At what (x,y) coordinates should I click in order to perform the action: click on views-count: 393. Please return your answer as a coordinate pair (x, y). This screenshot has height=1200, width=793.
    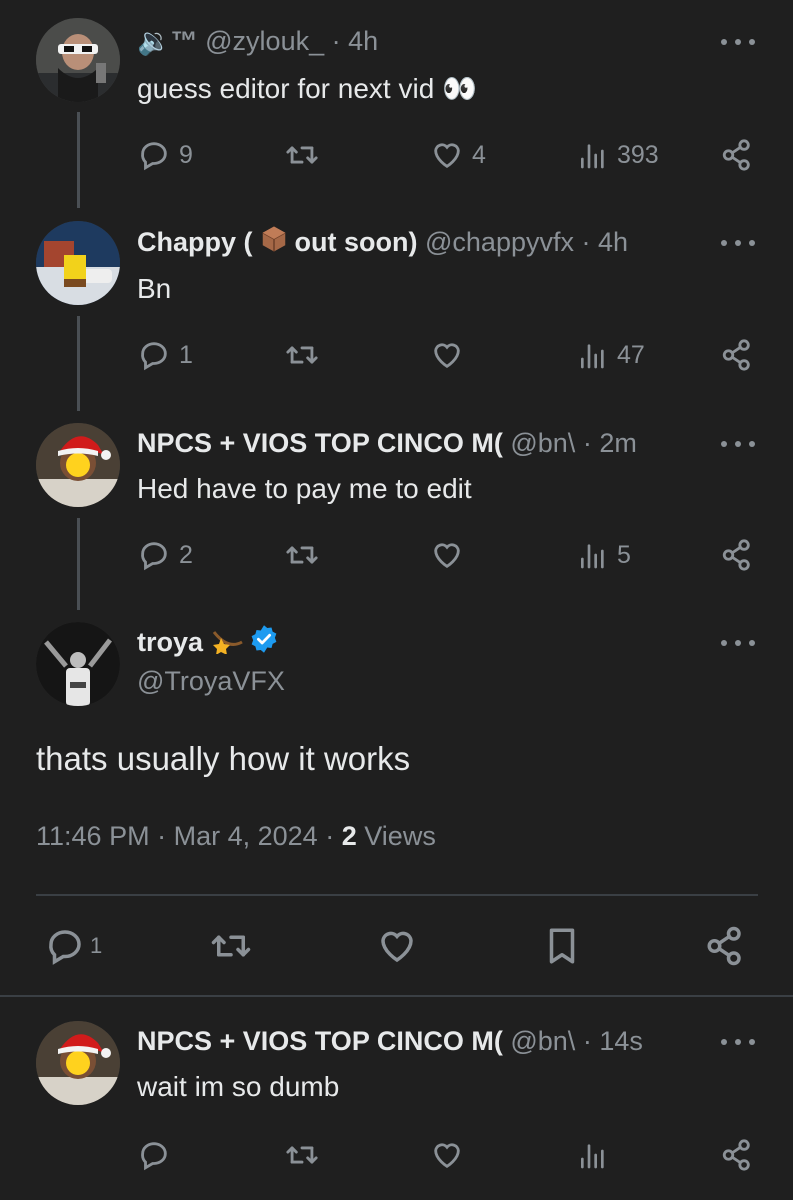
    Looking at the image, I should click on (638, 154).